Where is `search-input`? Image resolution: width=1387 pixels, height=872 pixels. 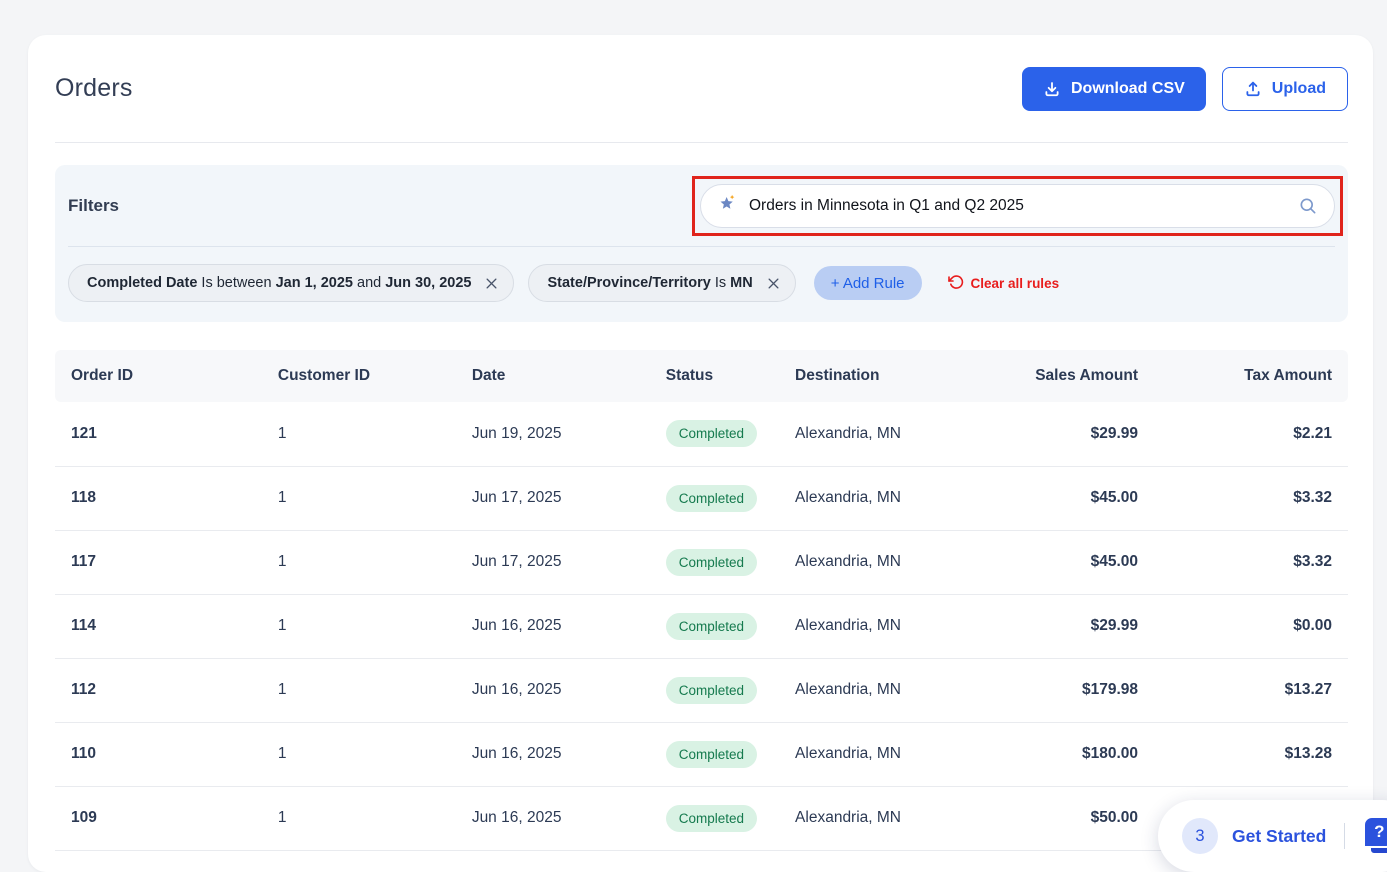 search-input is located at coordinates (1018, 205).